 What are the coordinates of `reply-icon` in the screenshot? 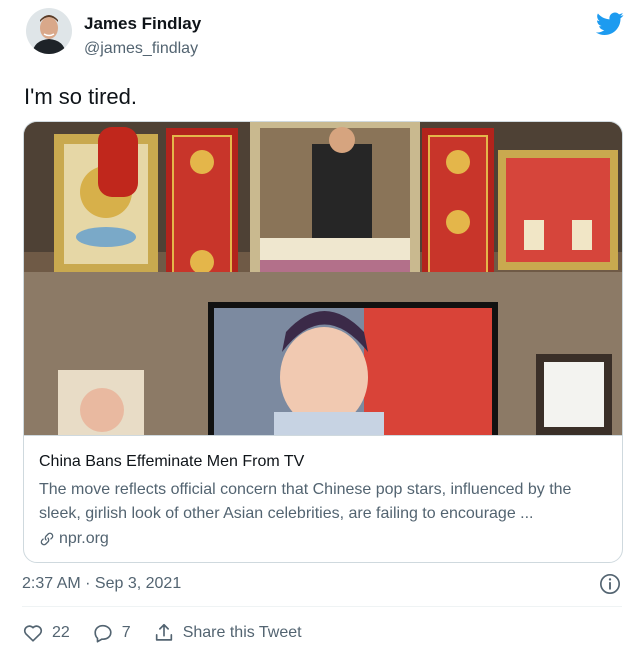 It's located at (103, 633).